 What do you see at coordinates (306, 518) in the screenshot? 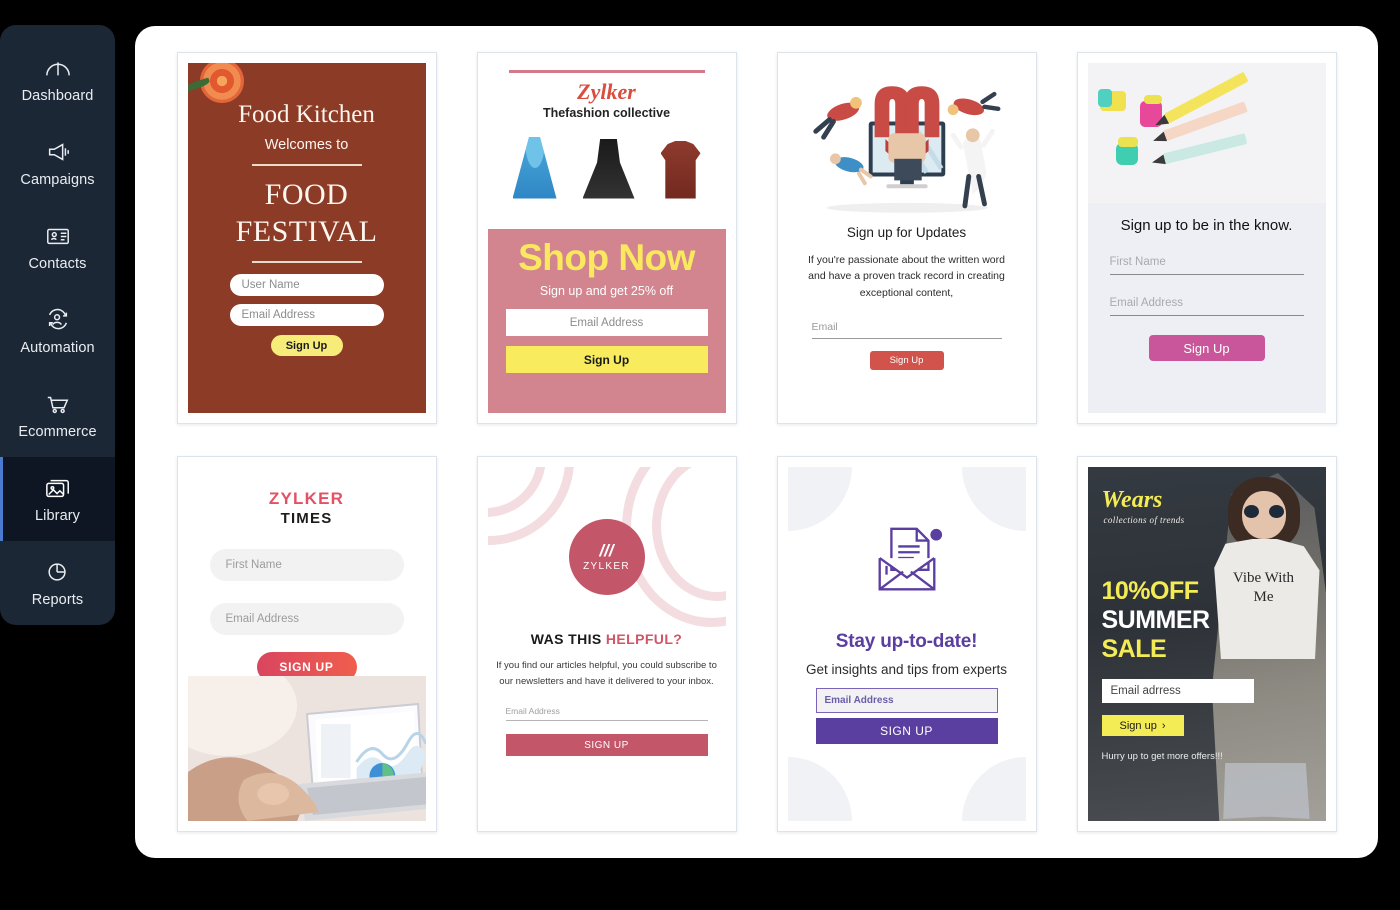
I see `brand-logo-bottom: TIMES` at bounding box center [306, 518].